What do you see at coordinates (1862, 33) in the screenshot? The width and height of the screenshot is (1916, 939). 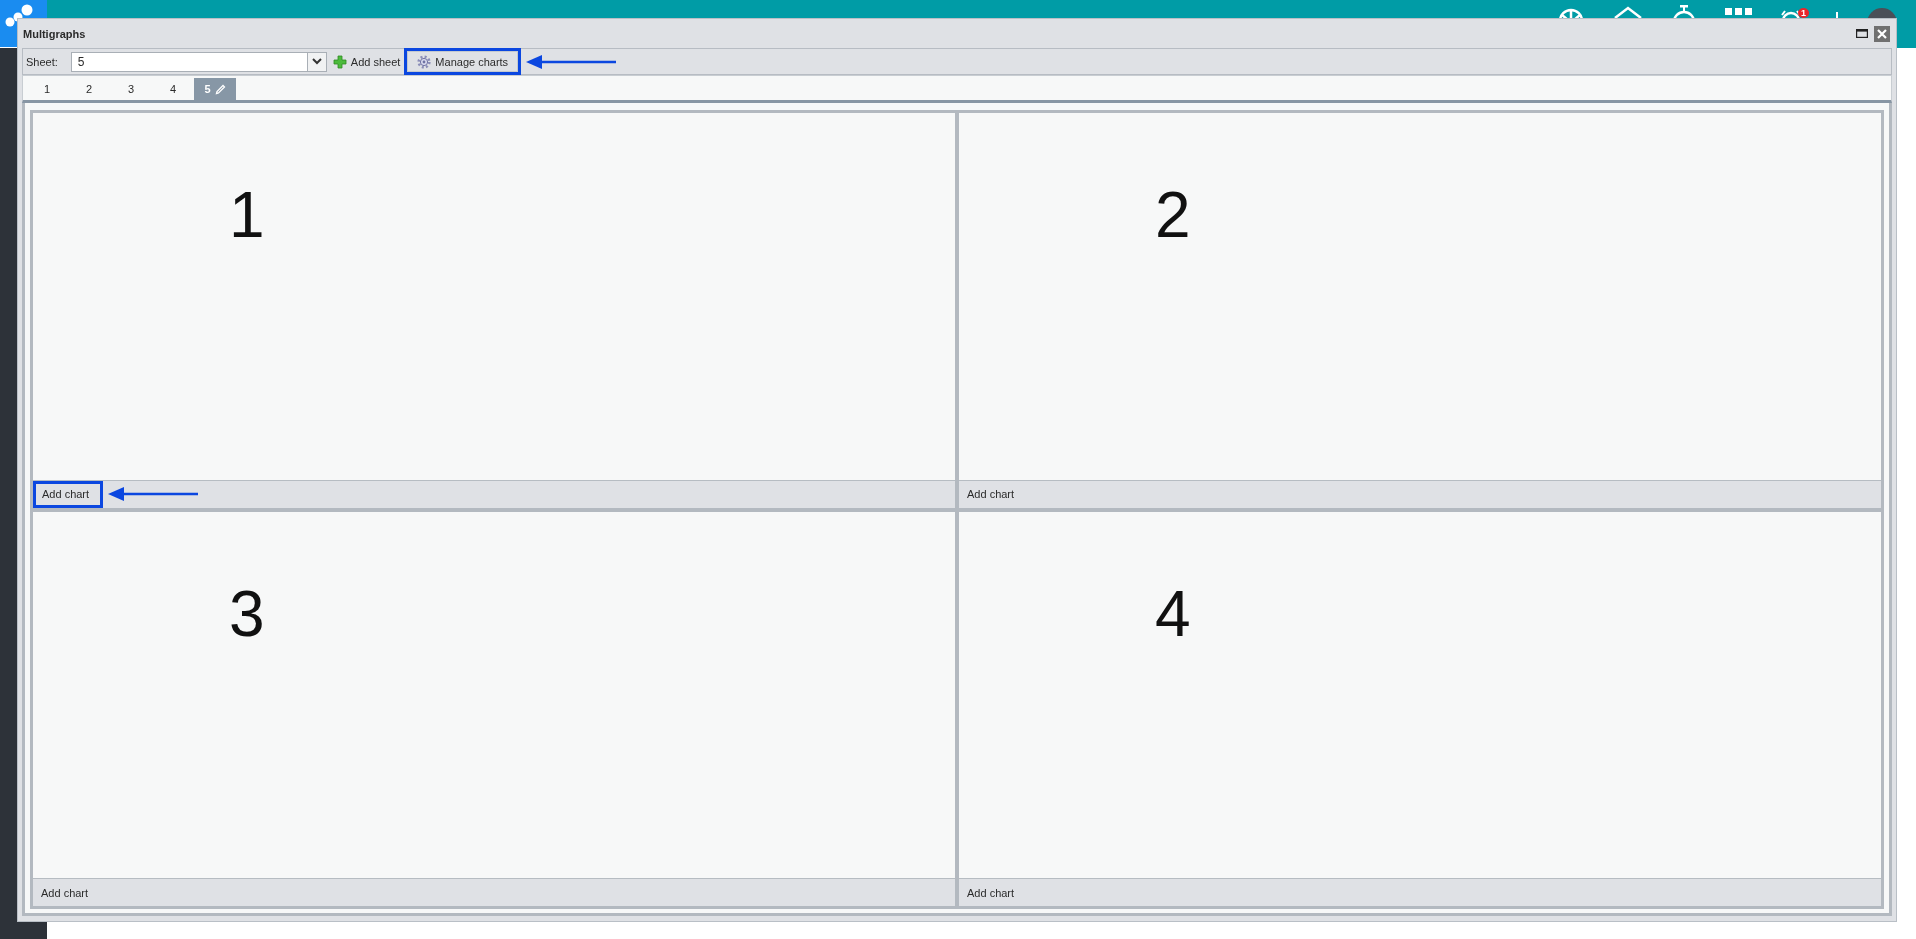 I see `maximize-icon` at bounding box center [1862, 33].